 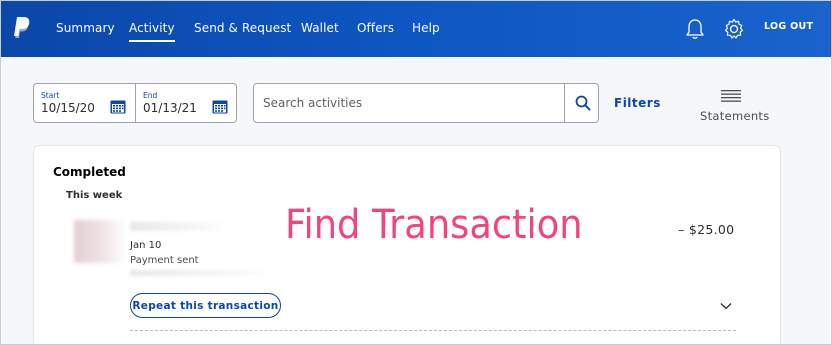 What do you see at coordinates (164, 260) in the screenshot?
I see `transaction-status: Payment sent` at bounding box center [164, 260].